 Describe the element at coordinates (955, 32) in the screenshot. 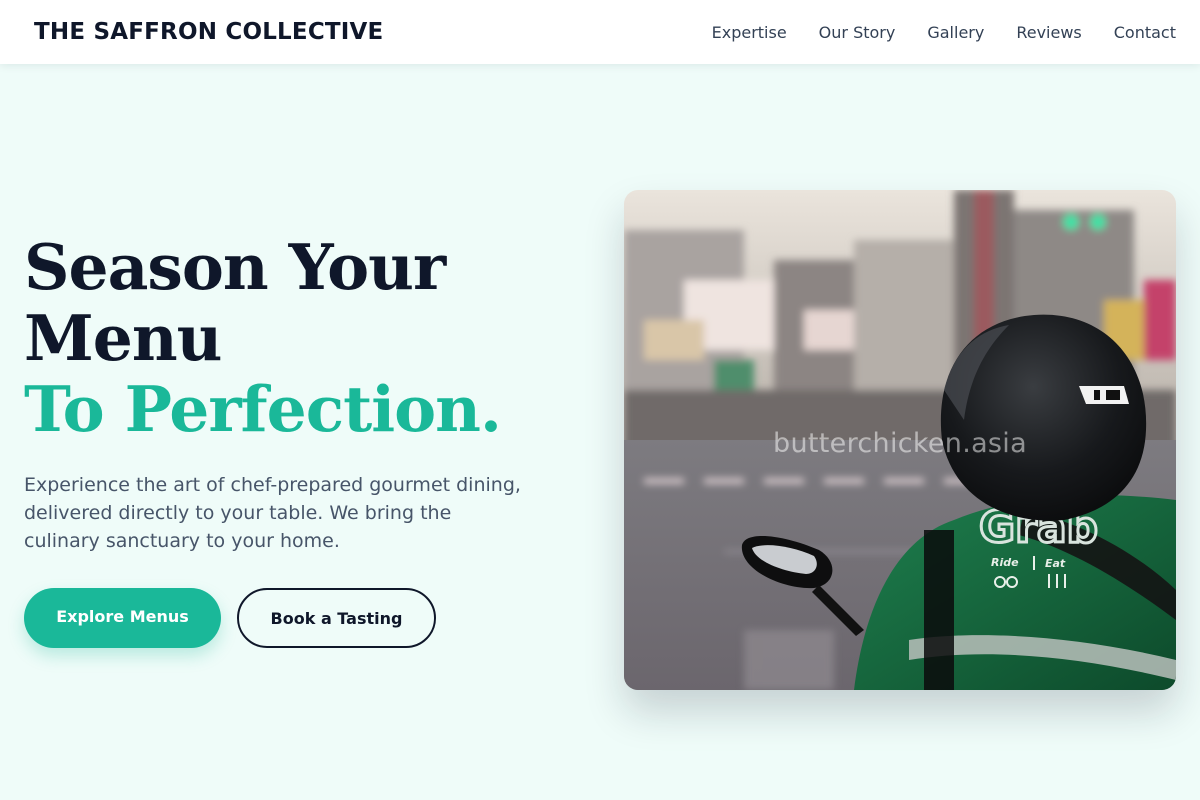

I see `nav-link-gallery: Gallery` at that location.